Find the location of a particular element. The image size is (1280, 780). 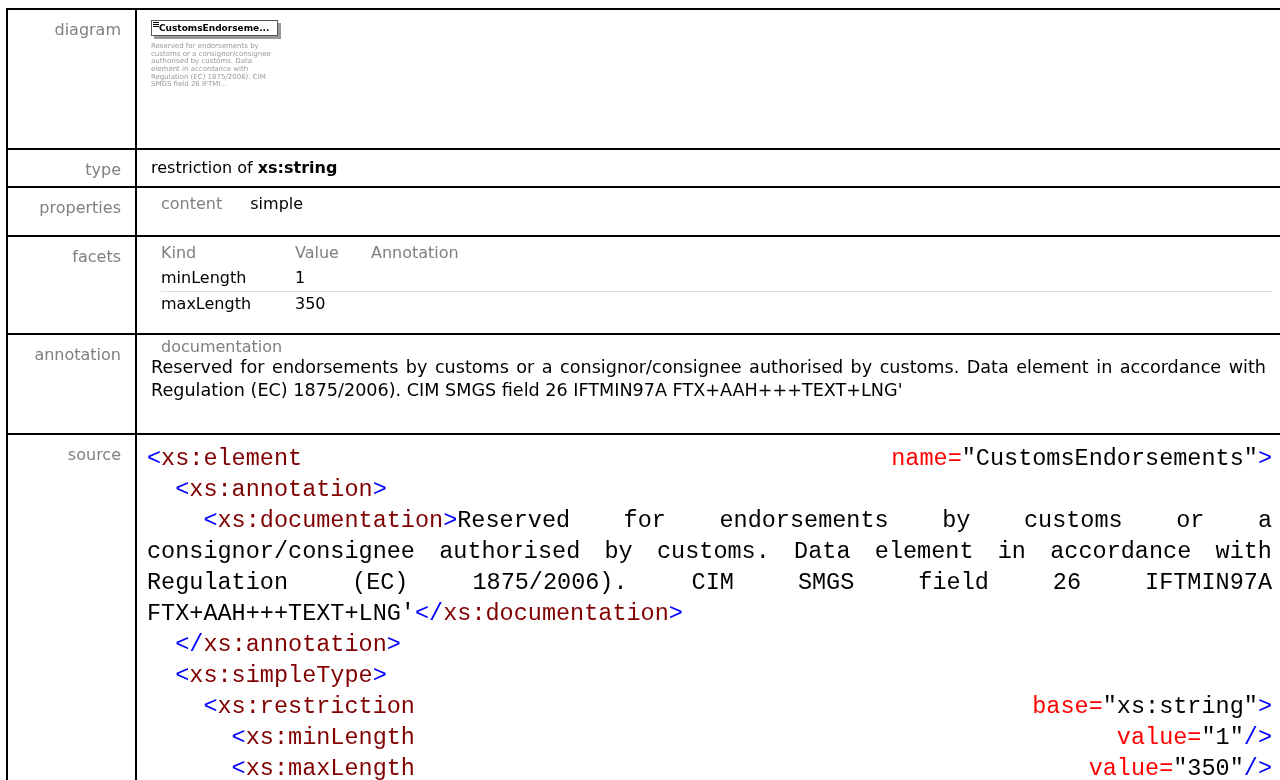

code-line: Regulation (EC) 1875/2006). CIM SMGS field 26 IFTMIN97A is located at coordinates (709, 583).